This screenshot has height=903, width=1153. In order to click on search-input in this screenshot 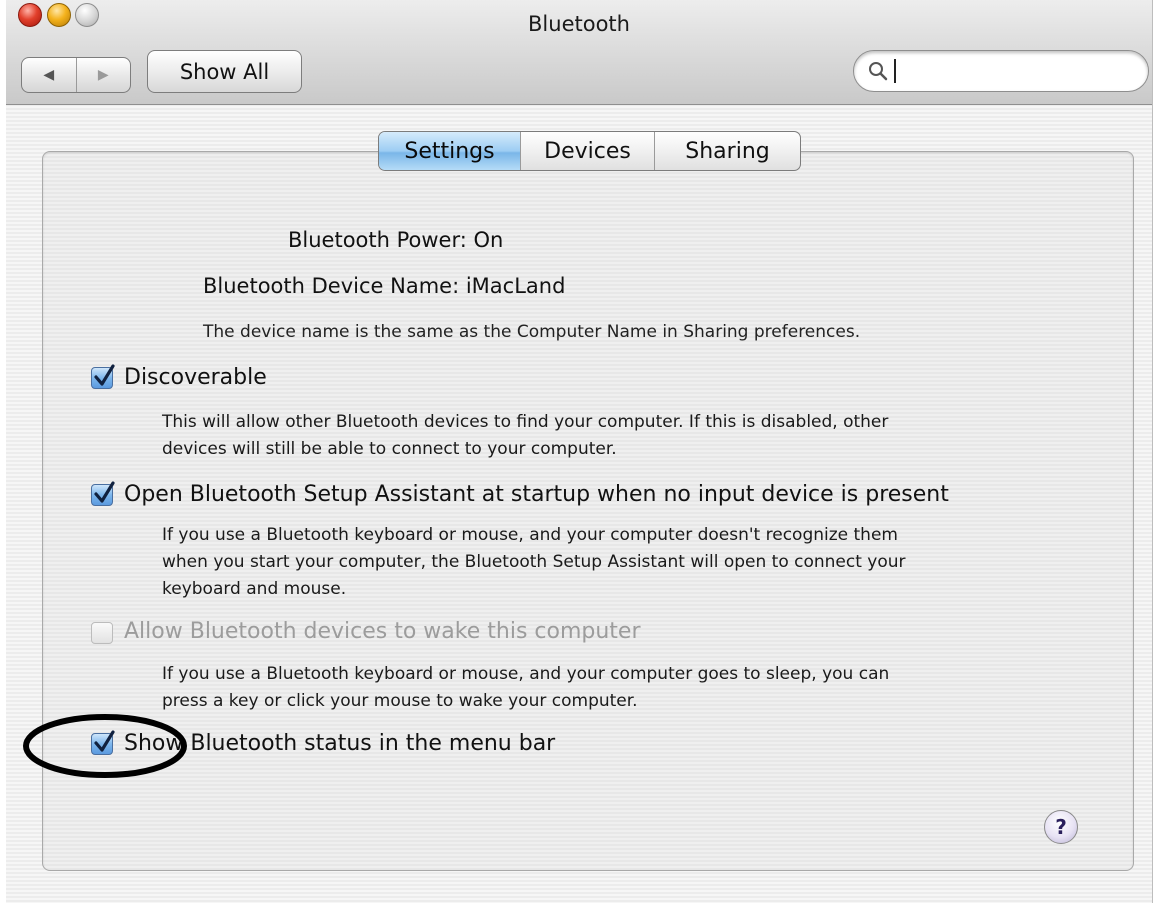, I will do `click(1014, 71)`.